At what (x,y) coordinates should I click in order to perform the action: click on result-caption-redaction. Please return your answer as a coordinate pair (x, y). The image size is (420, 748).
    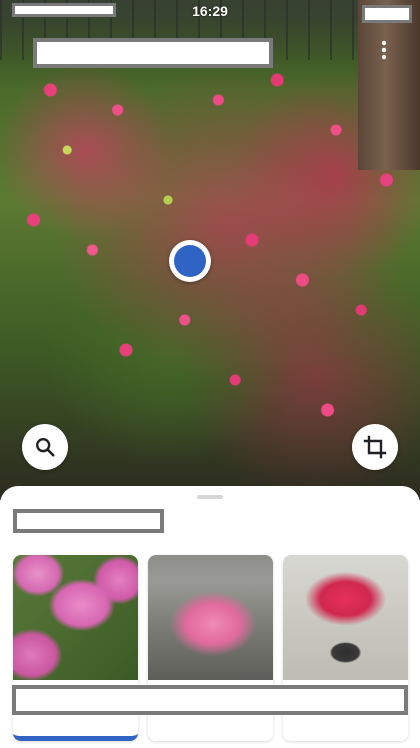
    Looking at the image, I should click on (210, 700).